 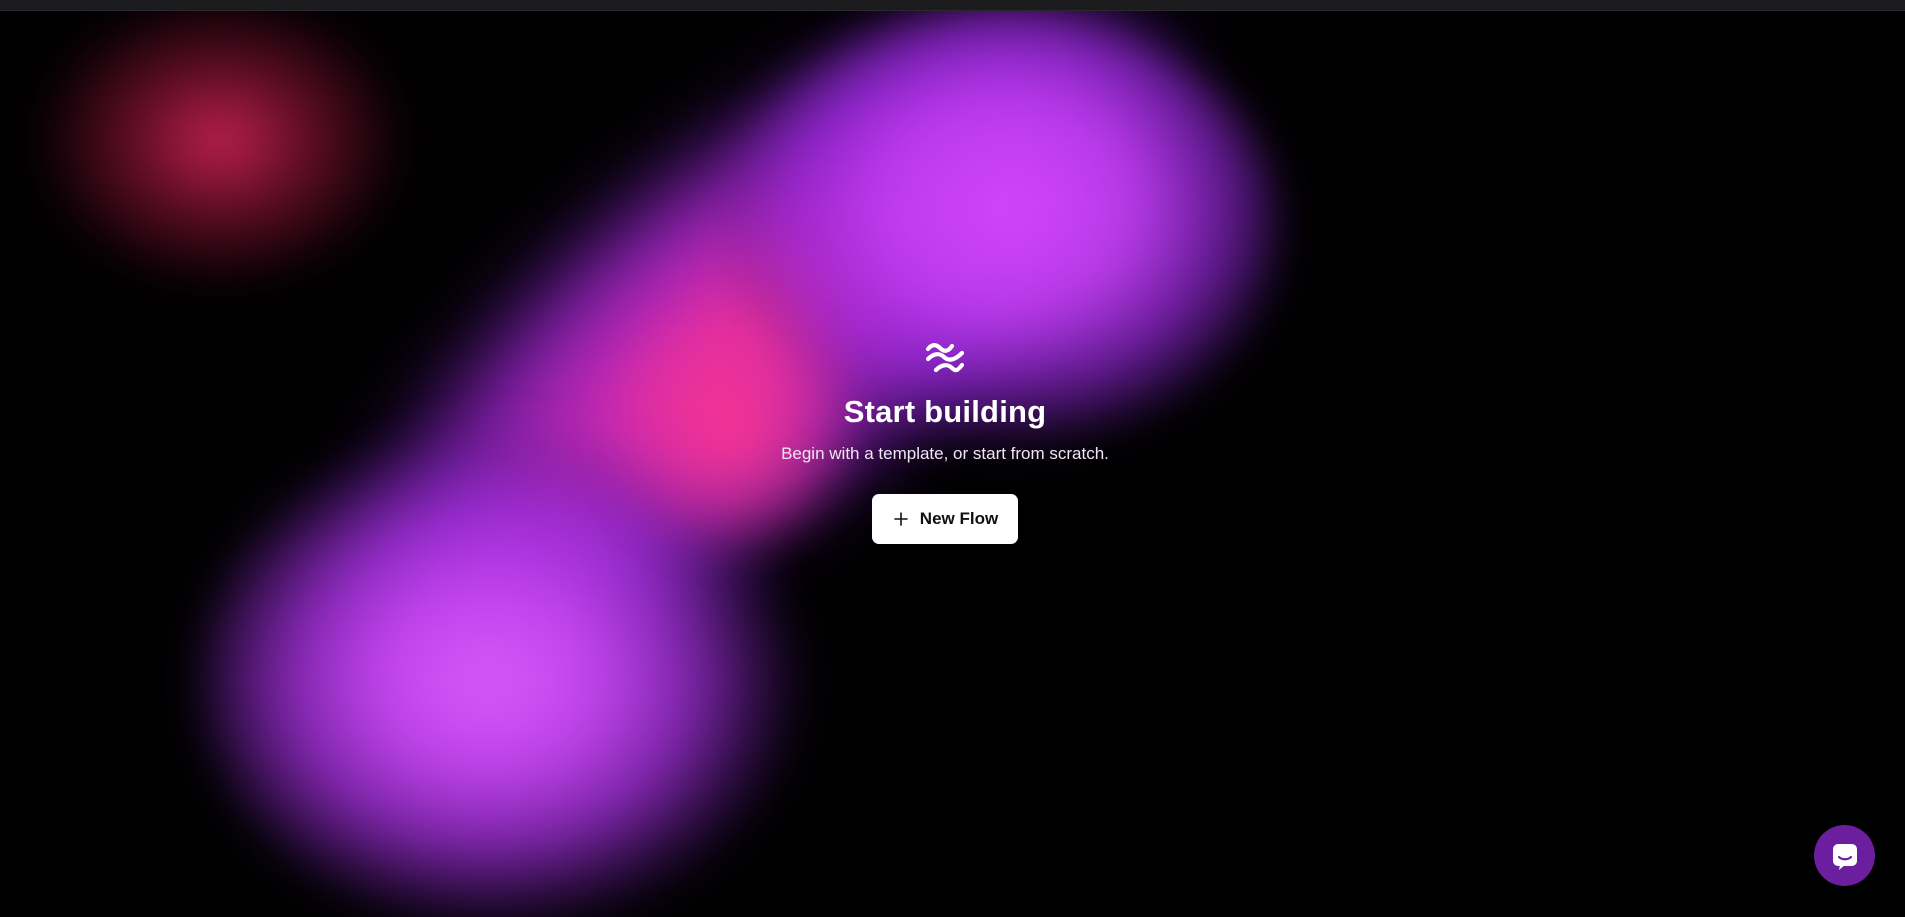 I want to click on plus-icon, so click(x=900, y=519).